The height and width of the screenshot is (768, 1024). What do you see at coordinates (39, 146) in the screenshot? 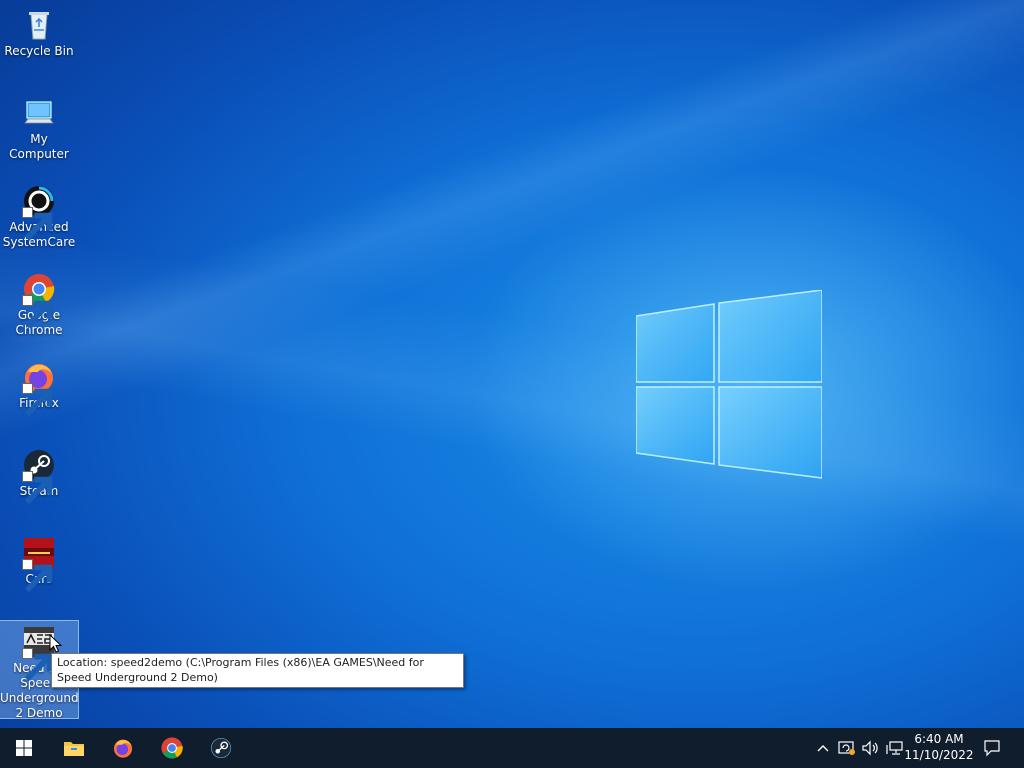
I see `desktop-icon-label: My Computer` at bounding box center [39, 146].